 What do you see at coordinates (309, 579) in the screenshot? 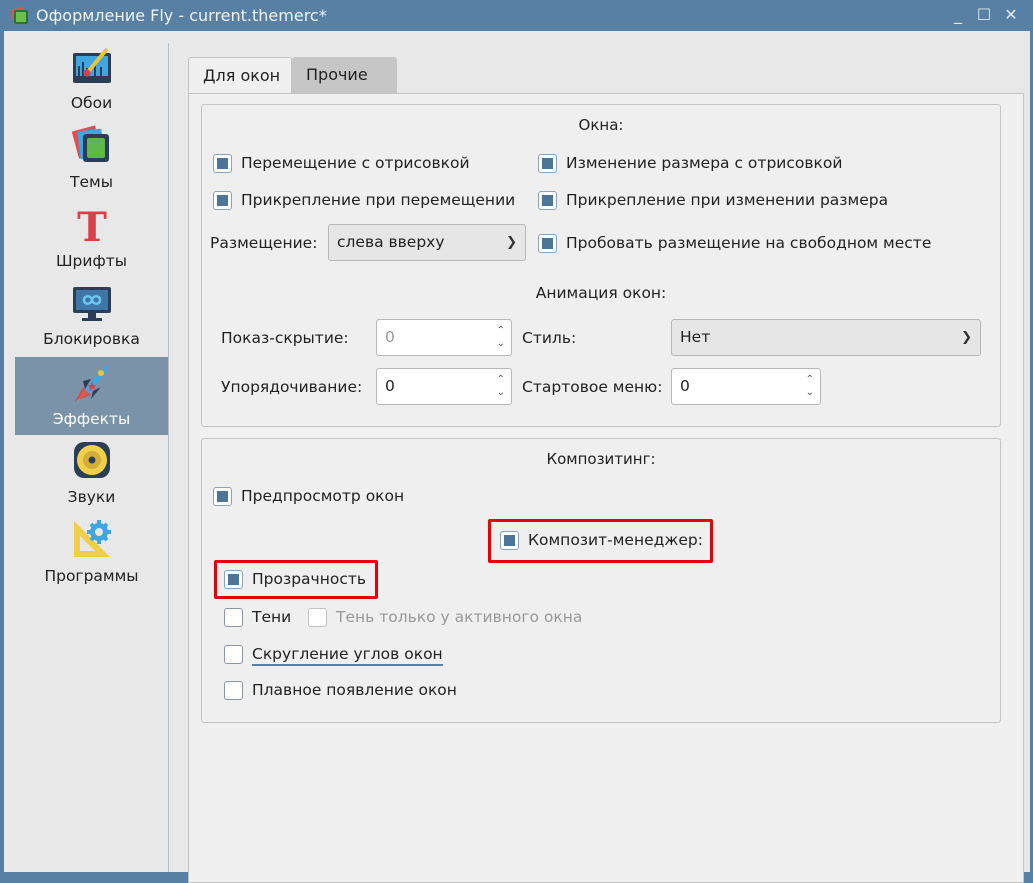
I see `transparency-label: Прозрачность` at bounding box center [309, 579].